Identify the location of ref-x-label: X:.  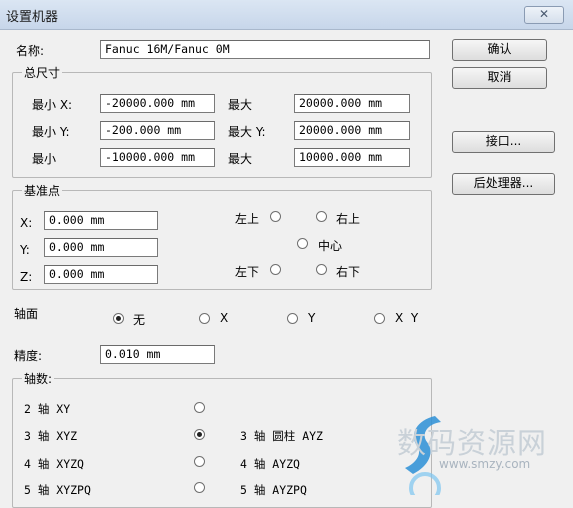
(26, 223).